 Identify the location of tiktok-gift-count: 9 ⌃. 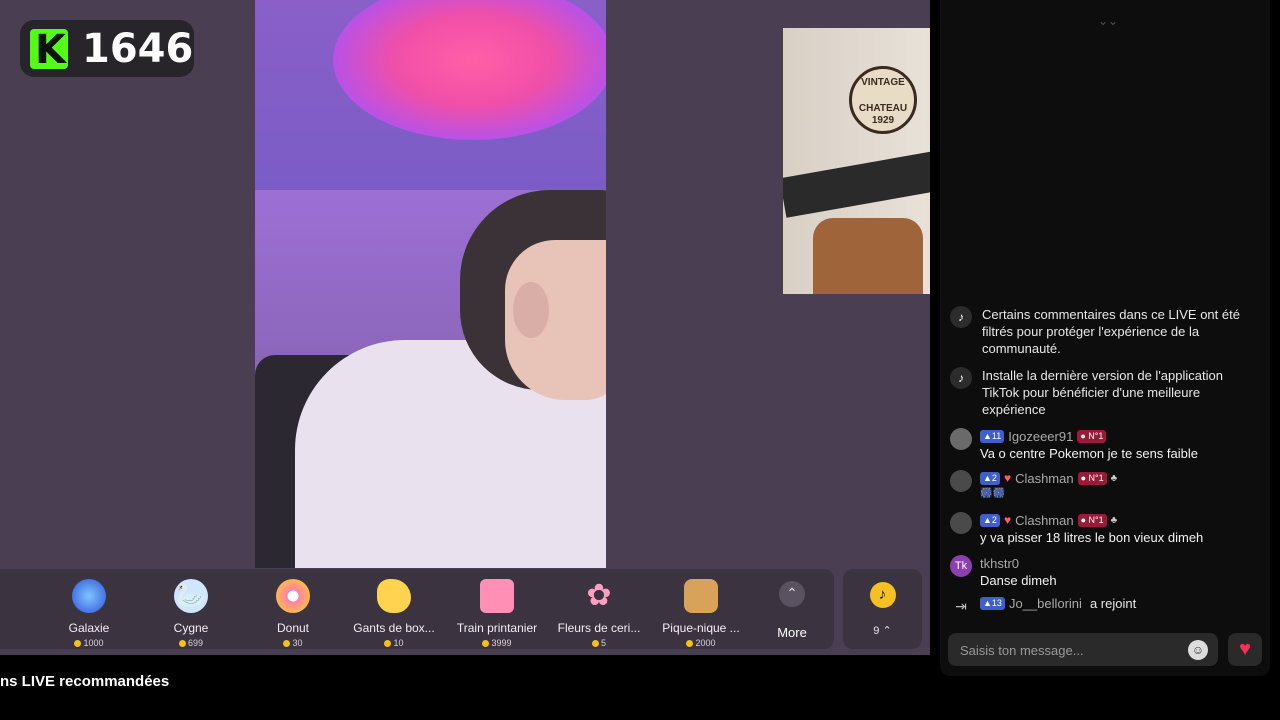
(882, 630).